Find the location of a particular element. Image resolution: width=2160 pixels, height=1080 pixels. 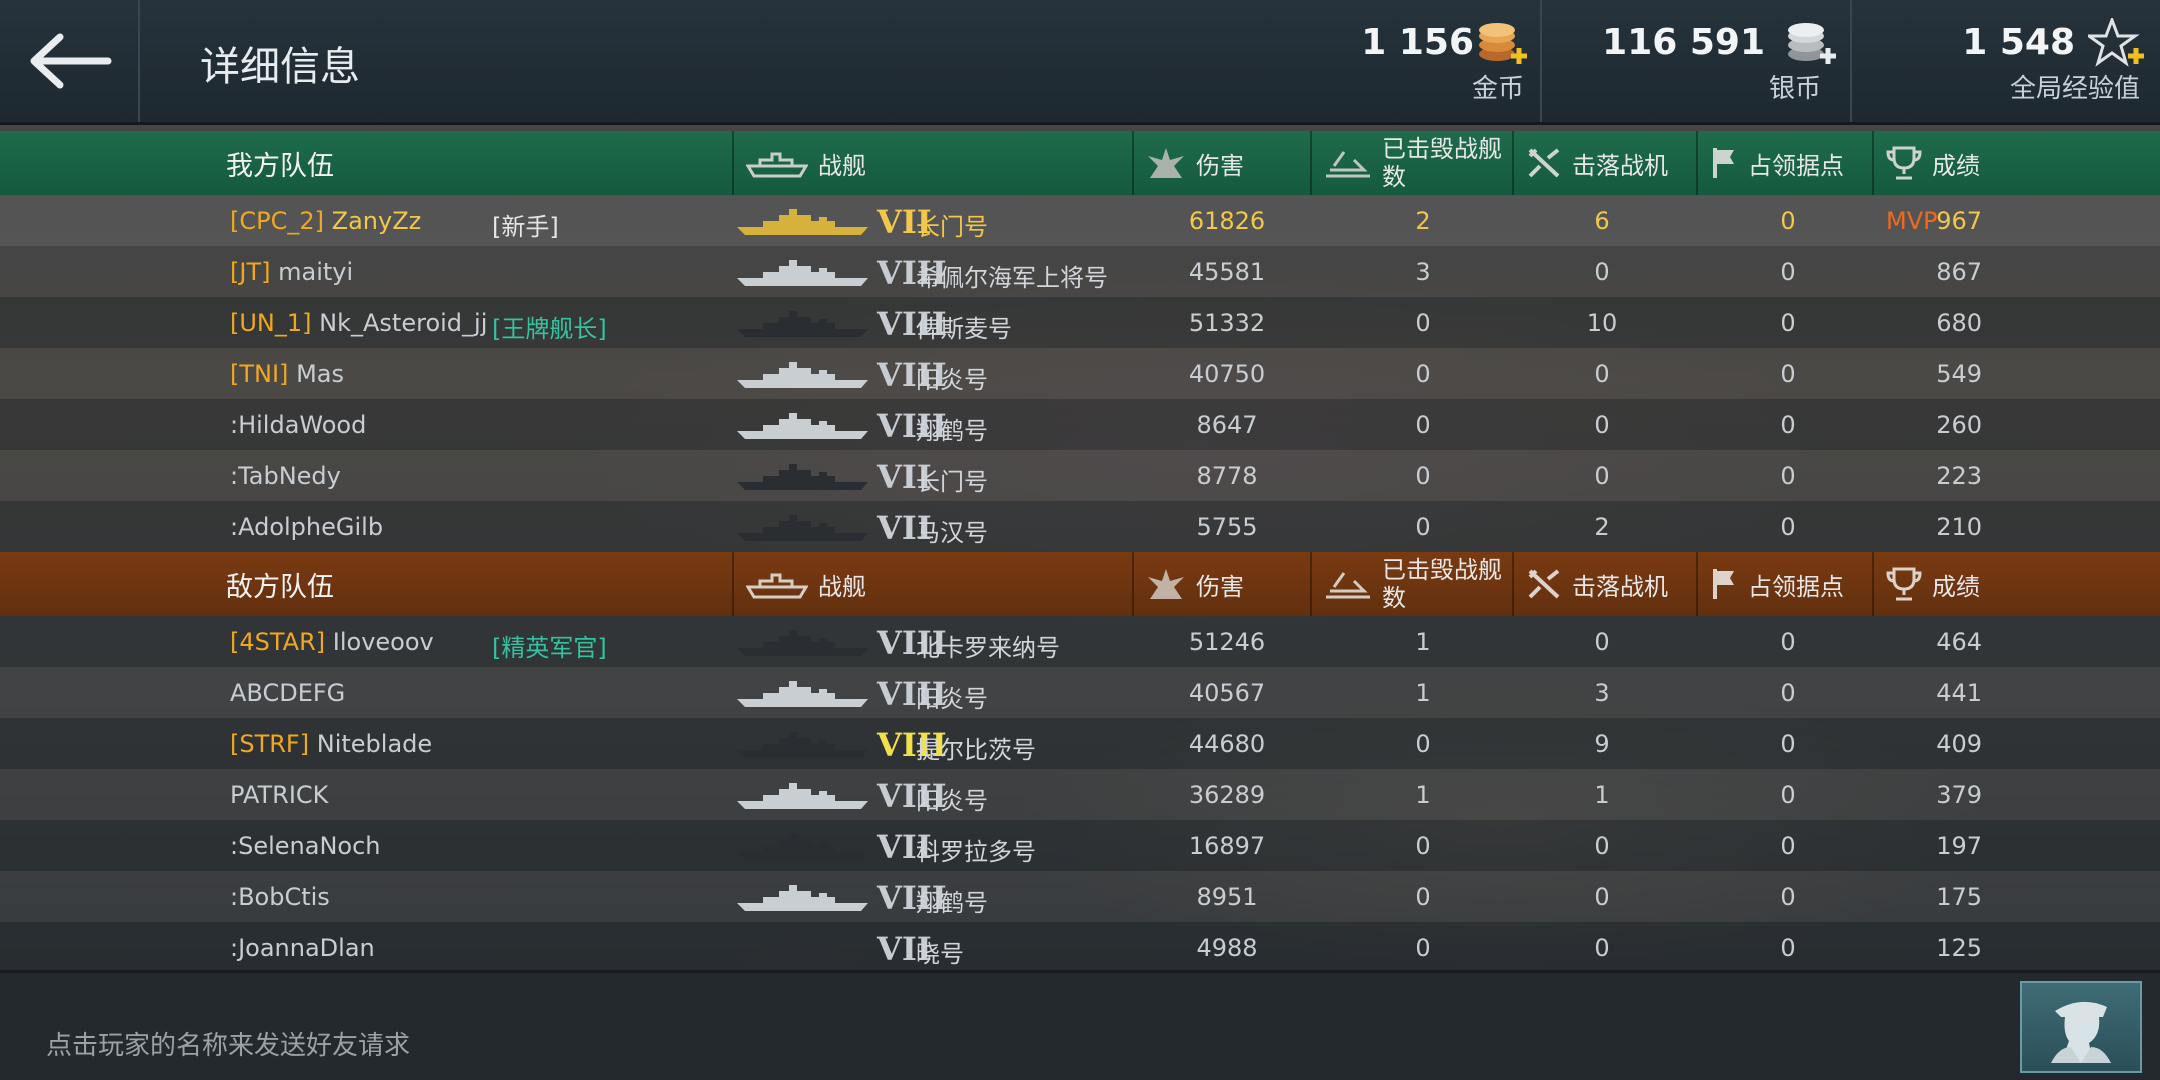

clan-tag: [UN_1] is located at coordinates (271, 323).